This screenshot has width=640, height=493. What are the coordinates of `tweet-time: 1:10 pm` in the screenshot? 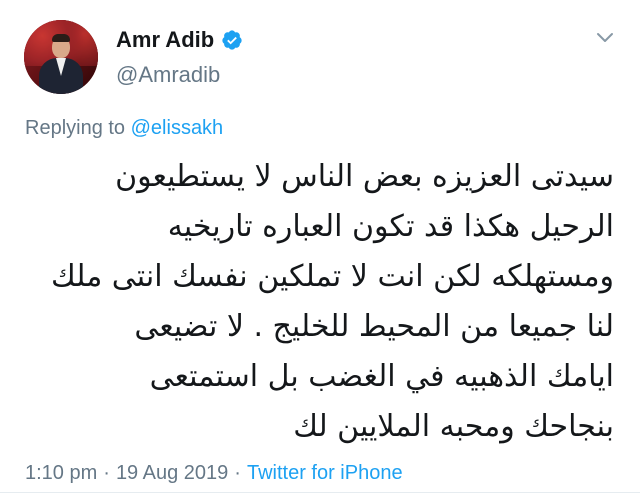 It's located at (61, 473).